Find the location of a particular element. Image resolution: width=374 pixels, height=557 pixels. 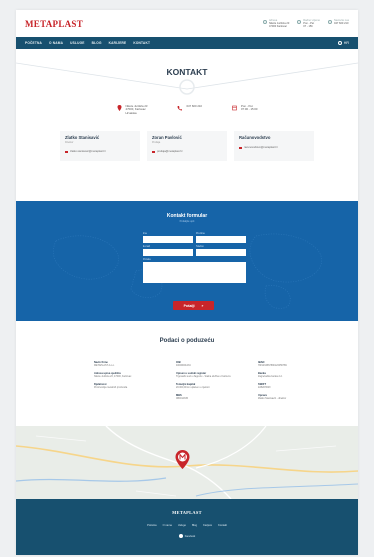

hero: KONTAKT is located at coordinates (187, 74).